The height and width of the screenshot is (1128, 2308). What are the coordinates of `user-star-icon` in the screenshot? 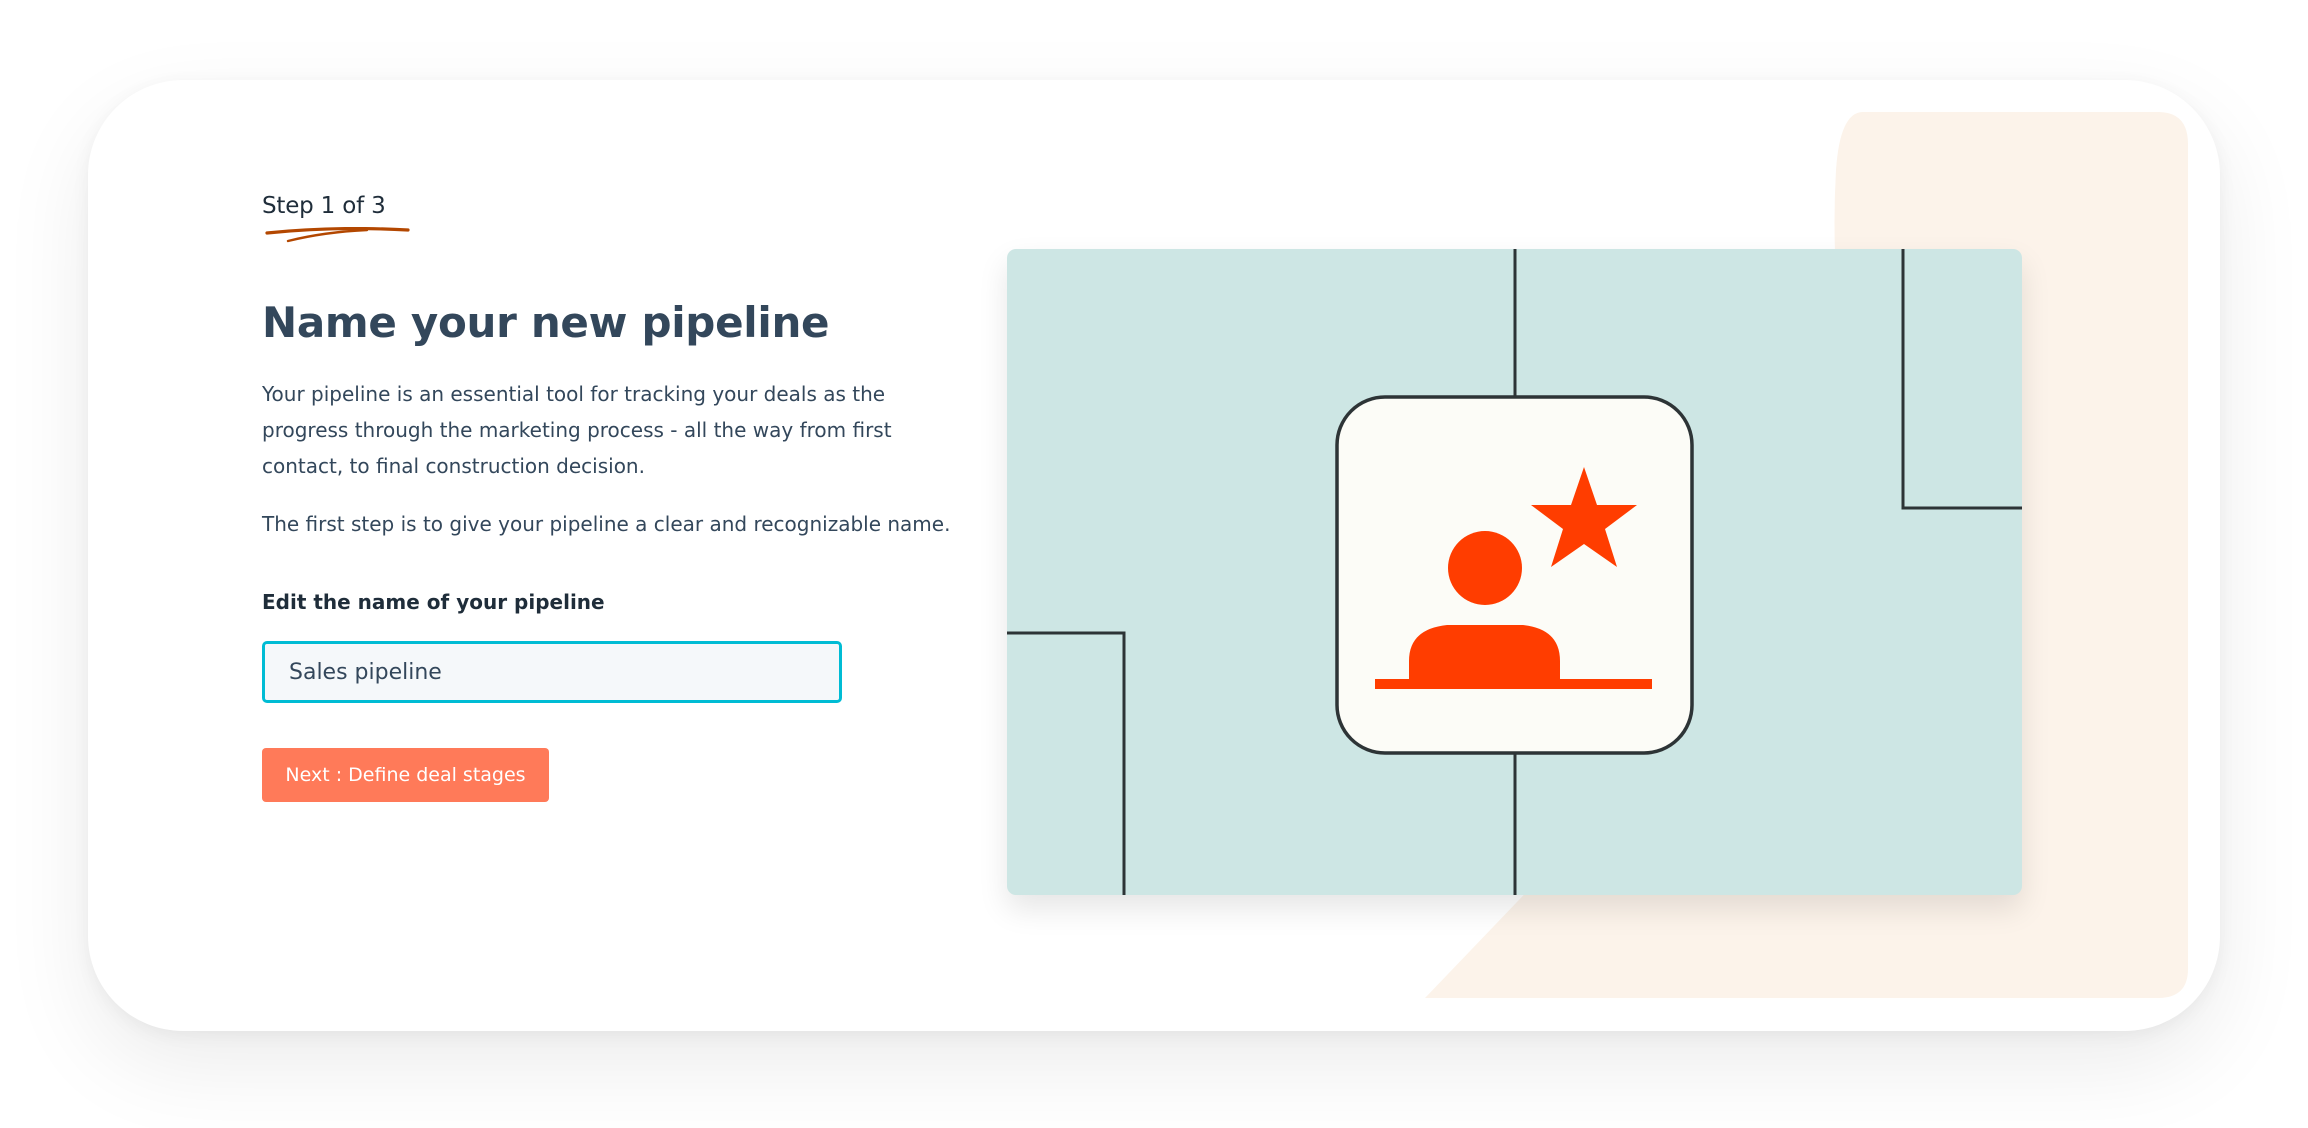 It's located at (1514, 575).